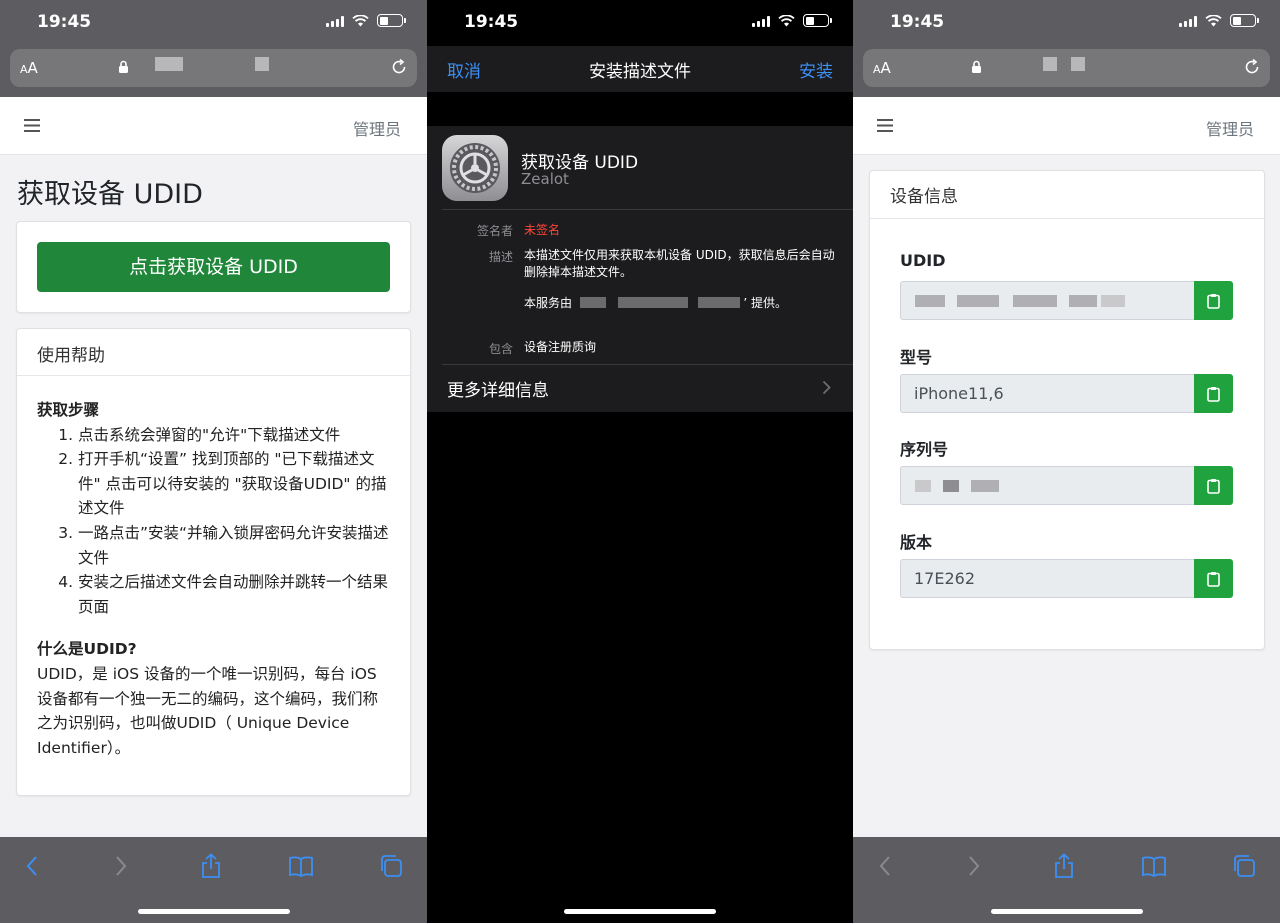 This screenshot has width=1280, height=923. What do you see at coordinates (545, 179) in the screenshot?
I see `profile-org: Zealot` at bounding box center [545, 179].